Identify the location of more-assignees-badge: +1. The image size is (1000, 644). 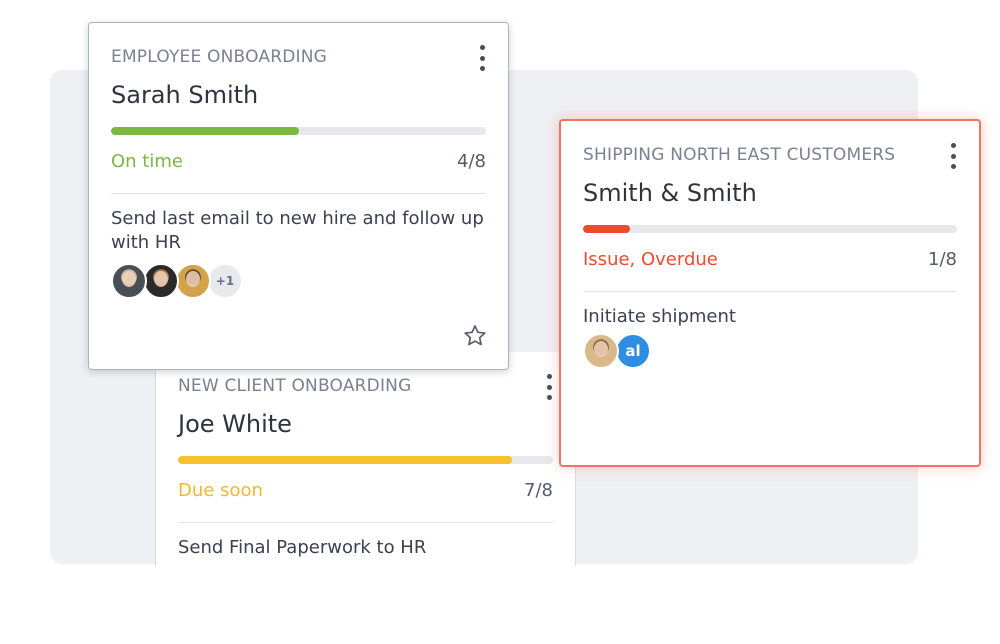
(225, 281).